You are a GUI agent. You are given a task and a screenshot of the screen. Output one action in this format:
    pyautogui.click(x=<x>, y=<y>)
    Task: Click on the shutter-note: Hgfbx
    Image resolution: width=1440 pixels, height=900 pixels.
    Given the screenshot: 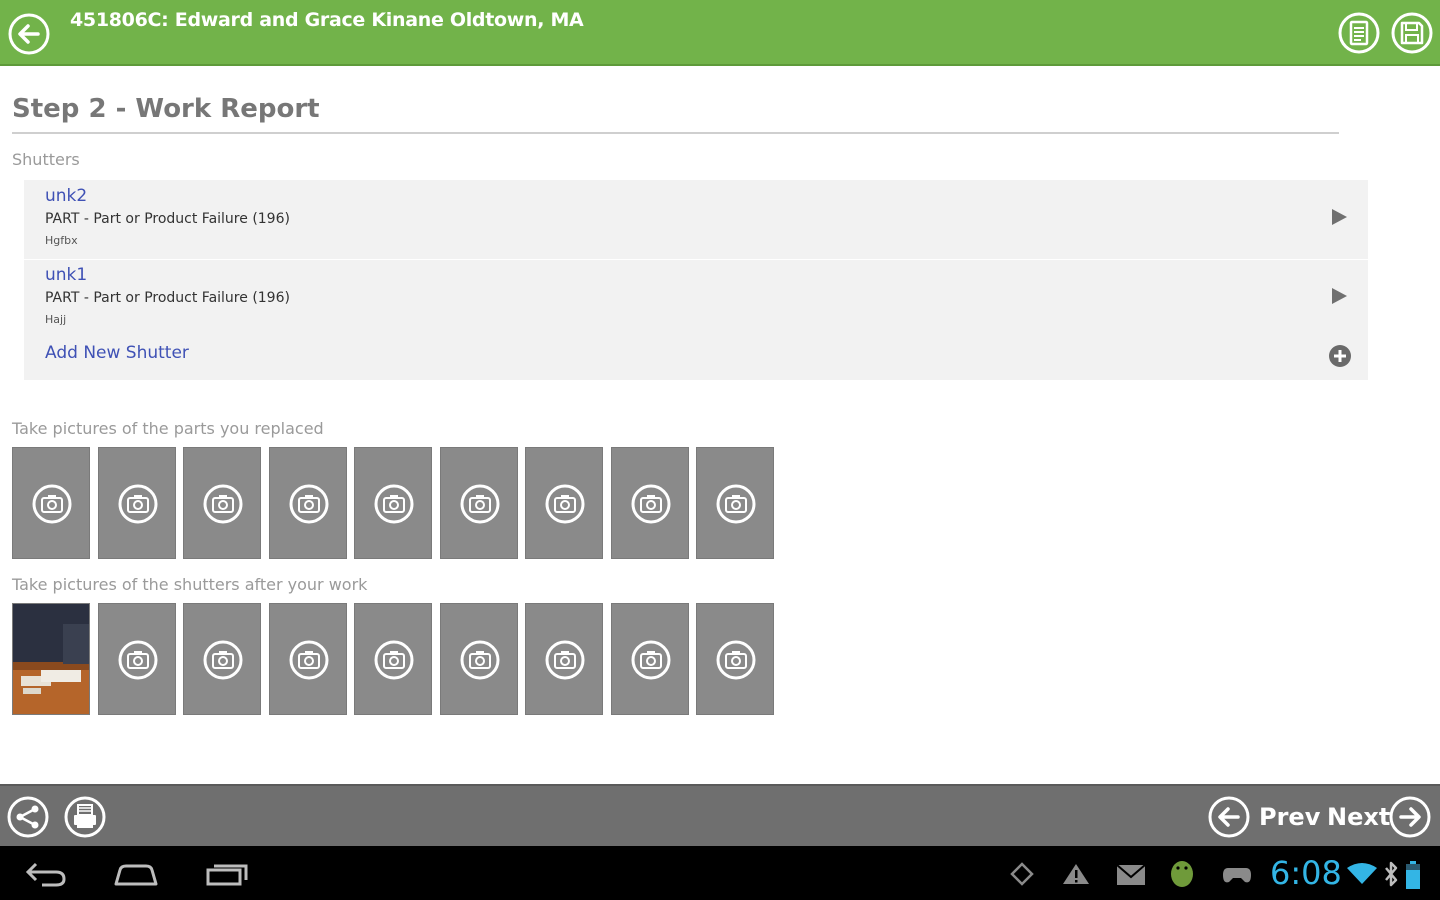 What is the action you would take?
    pyautogui.click(x=61, y=240)
    